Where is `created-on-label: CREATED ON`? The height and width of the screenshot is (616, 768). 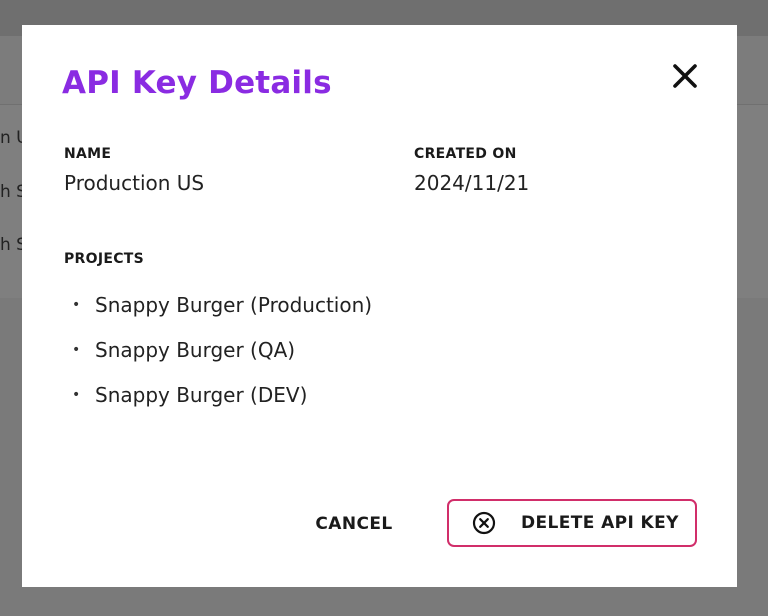
created-on-label: CREATED ON is located at coordinates (465, 154).